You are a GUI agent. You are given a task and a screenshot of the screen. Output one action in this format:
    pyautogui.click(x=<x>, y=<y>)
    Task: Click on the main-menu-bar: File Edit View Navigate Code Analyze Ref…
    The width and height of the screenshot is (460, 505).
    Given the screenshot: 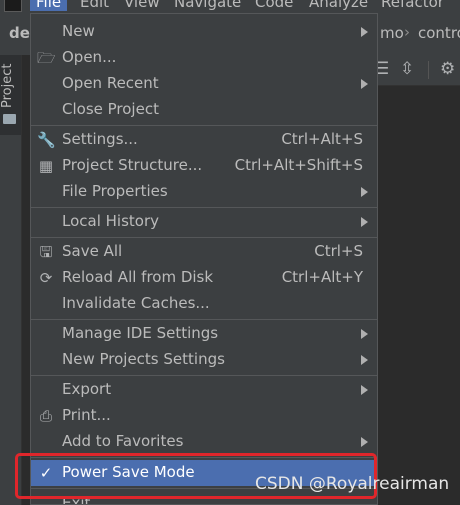 What is the action you would take?
    pyautogui.click(x=230, y=6)
    